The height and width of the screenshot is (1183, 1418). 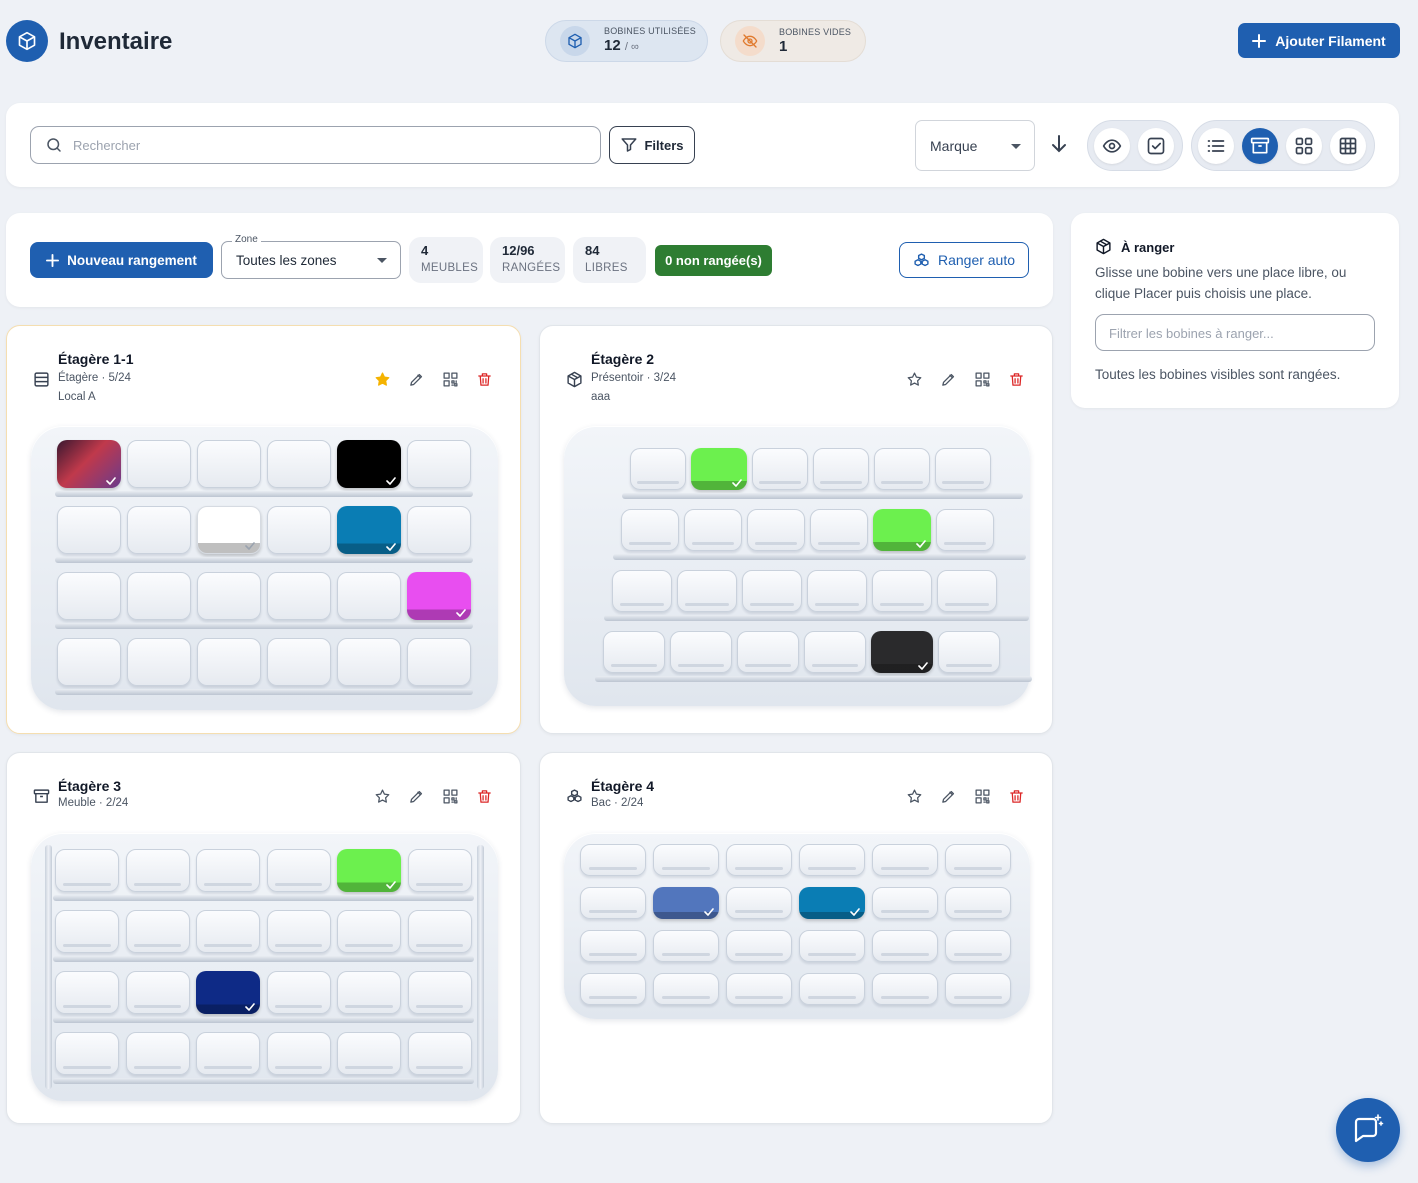 What do you see at coordinates (652, 145) in the screenshot?
I see `filters-button: Filters` at bounding box center [652, 145].